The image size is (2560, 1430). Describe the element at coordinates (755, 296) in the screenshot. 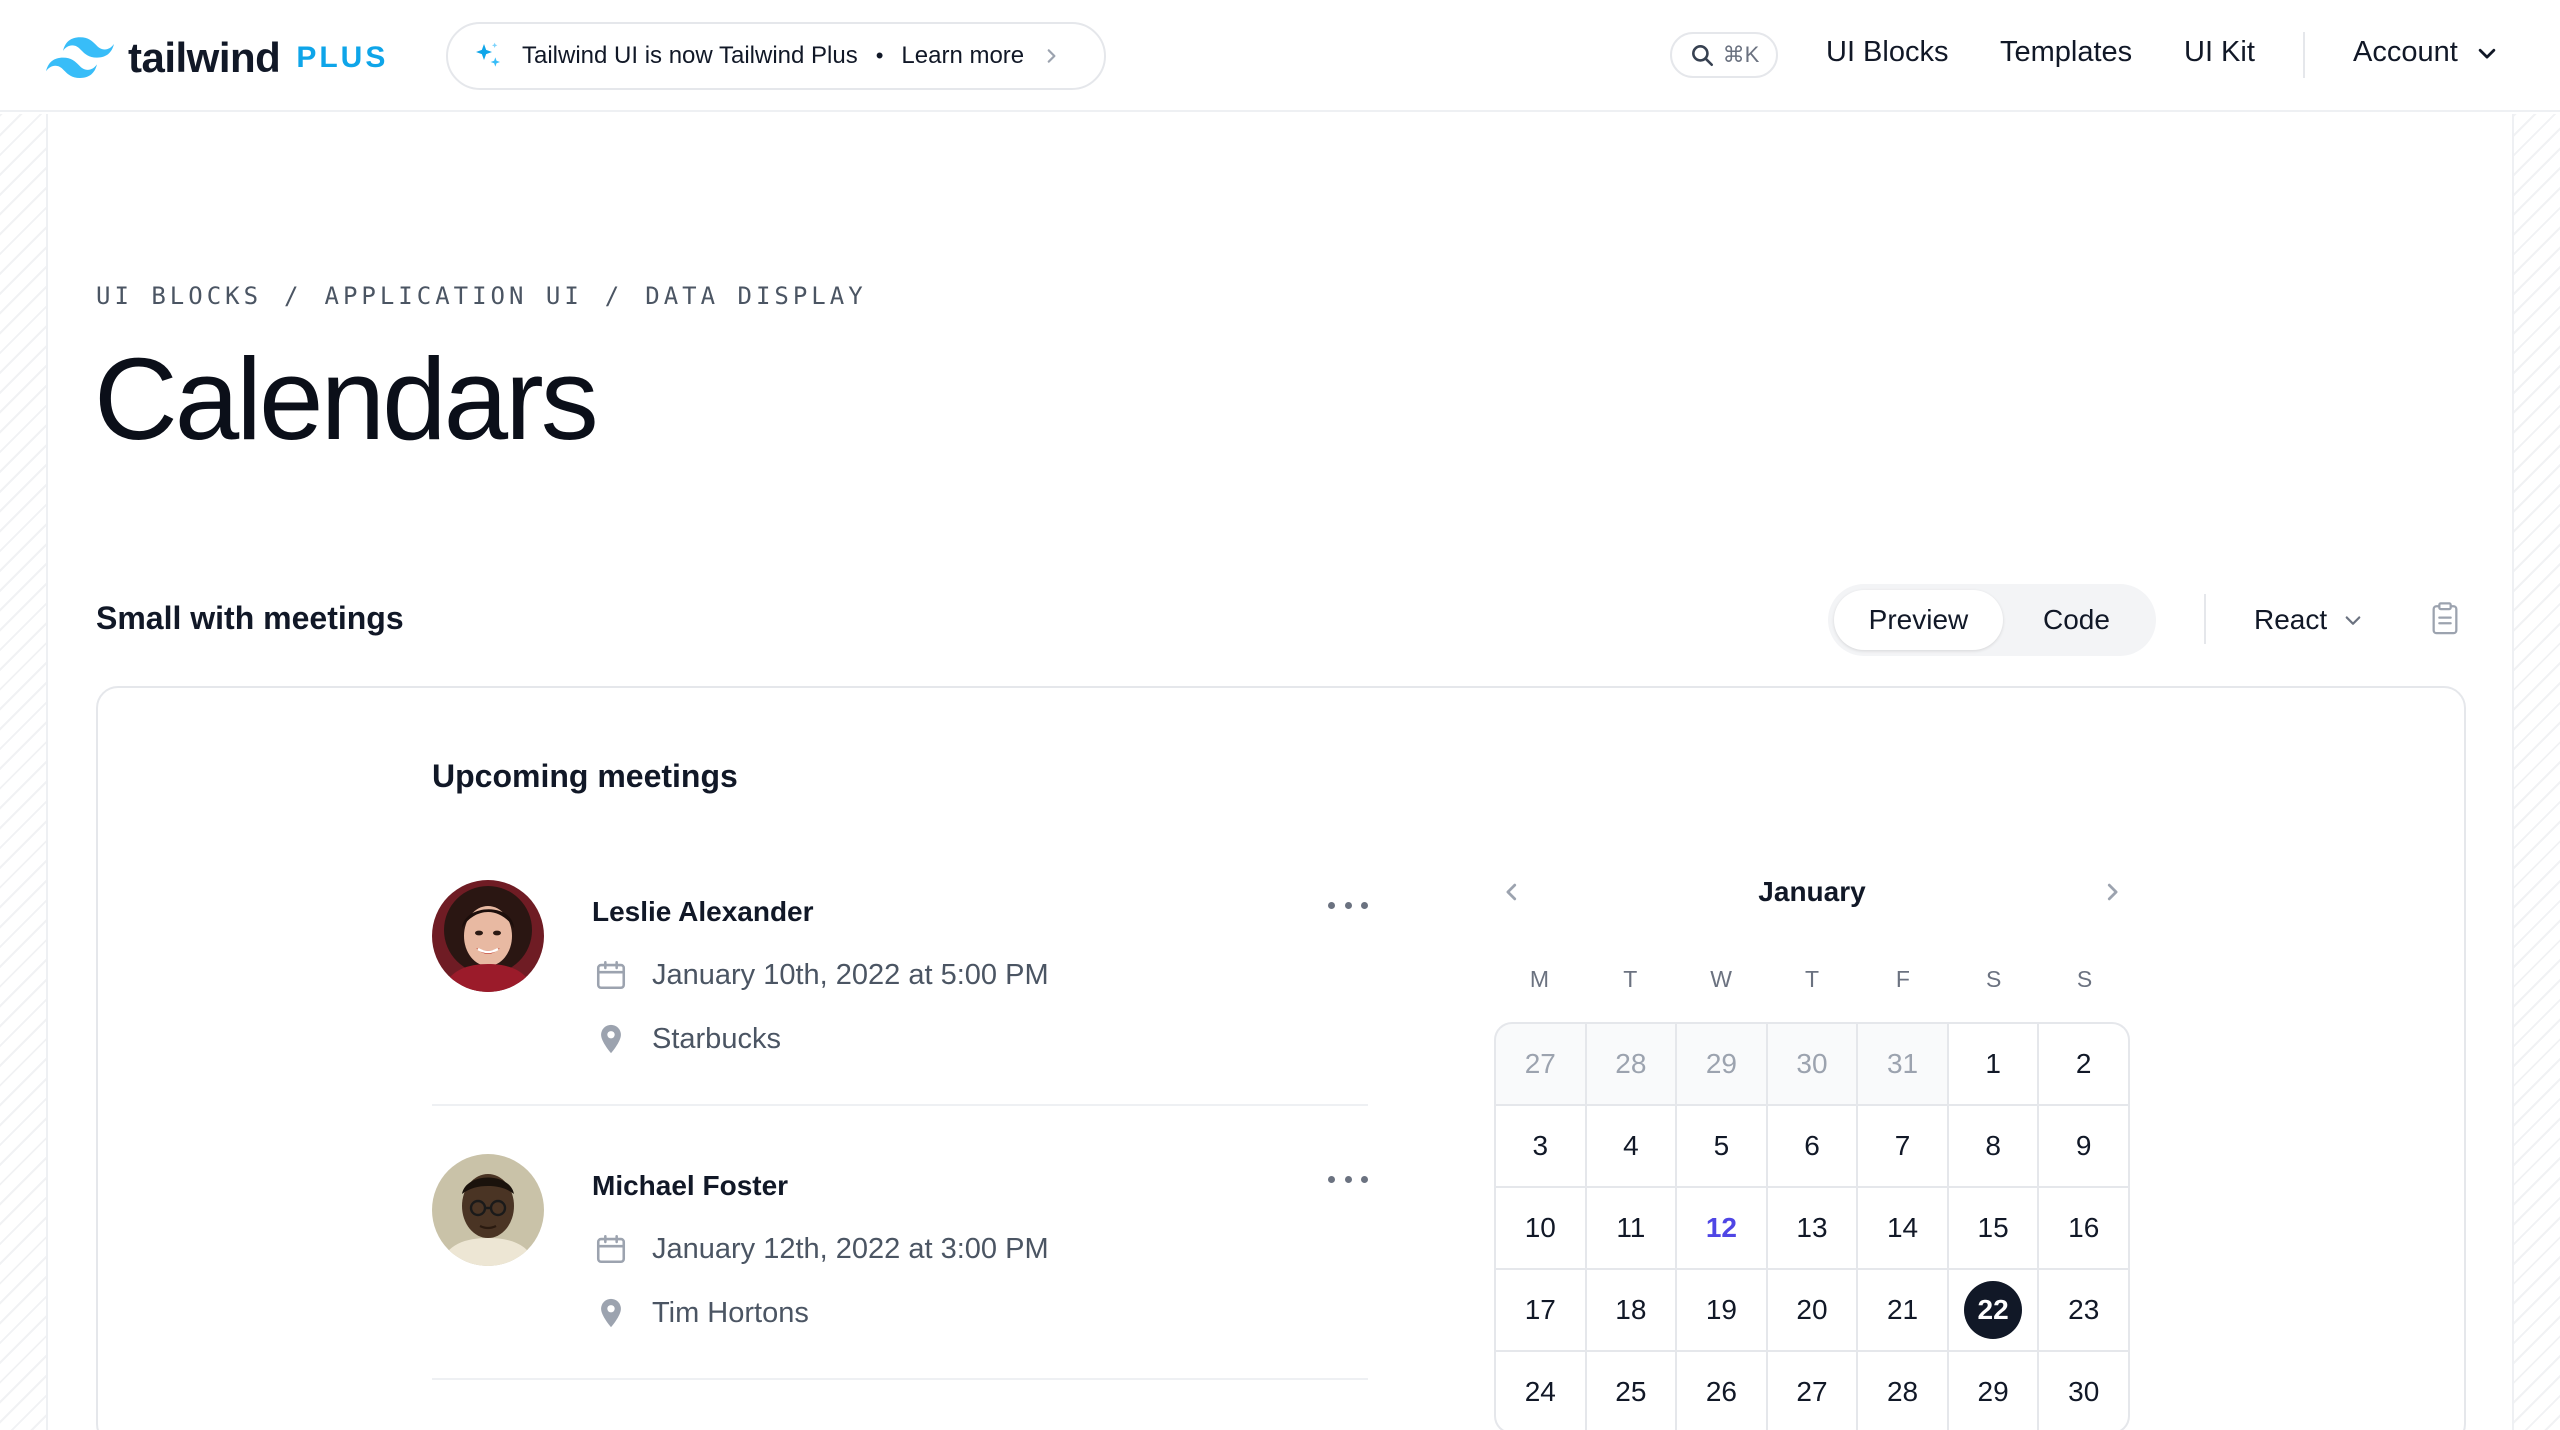

I see `breadcrumb-data-display: DATA DISPLAY` at that location.